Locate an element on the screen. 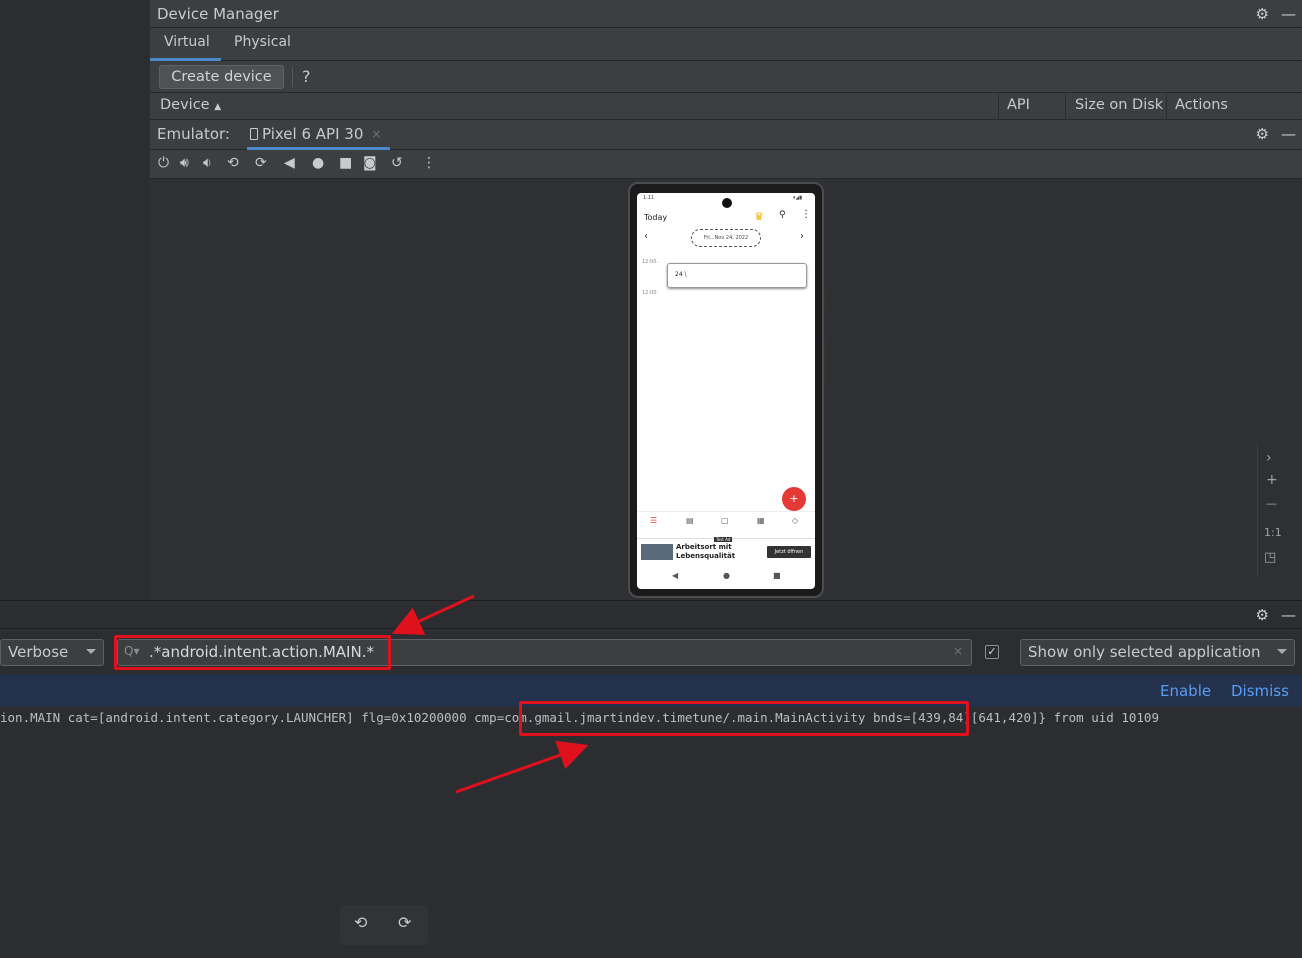 Image resolution: width=1302 pixels, height=958 pixels. arrow-to-filter is located at coordinates (433, 614).